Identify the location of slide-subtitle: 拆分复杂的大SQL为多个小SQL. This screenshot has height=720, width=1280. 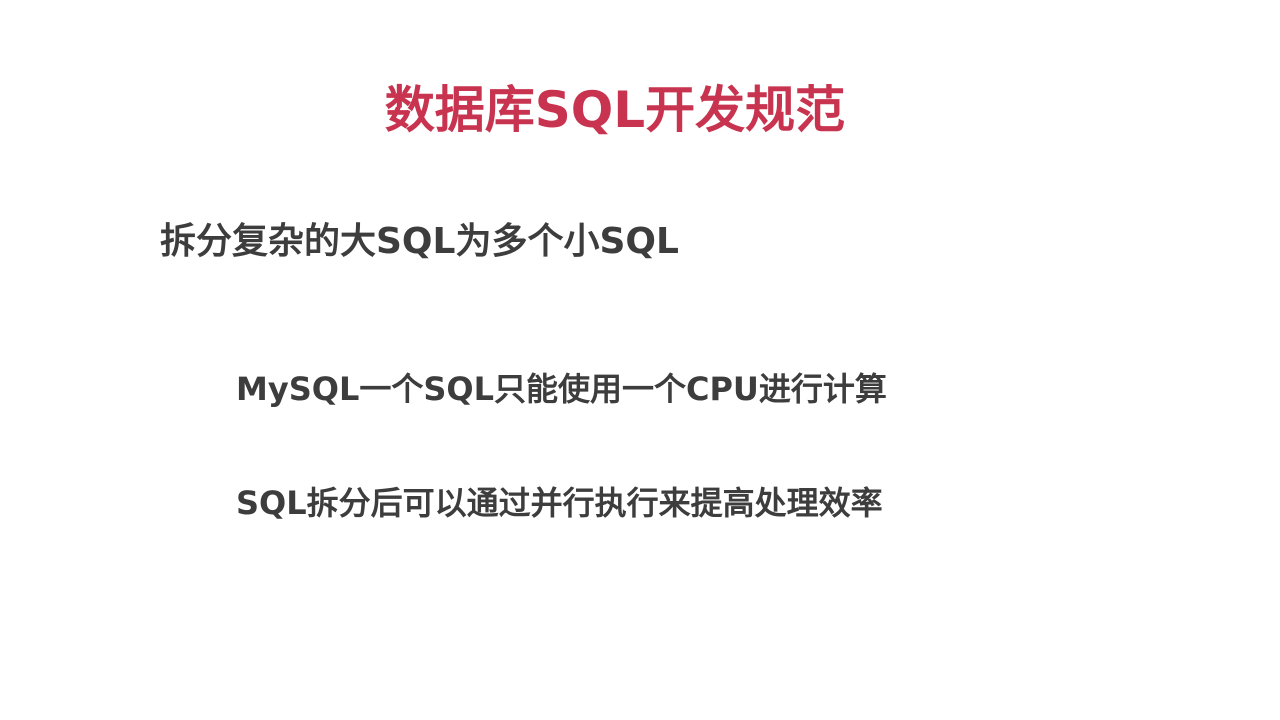
(419, 241).